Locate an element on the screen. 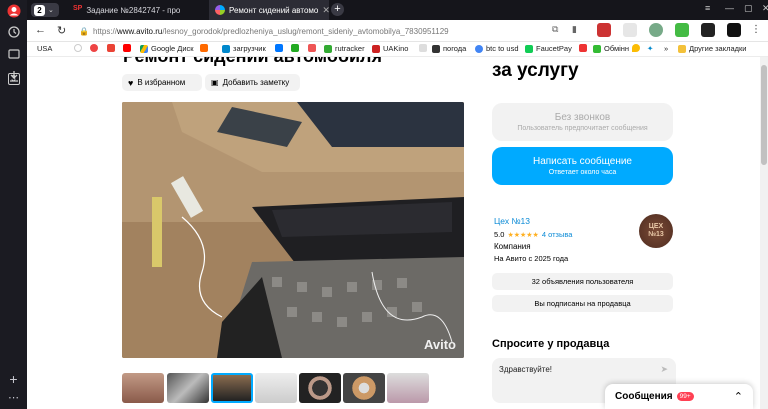  bookmarks-more-icon: » is located at coordinates (666, 48).